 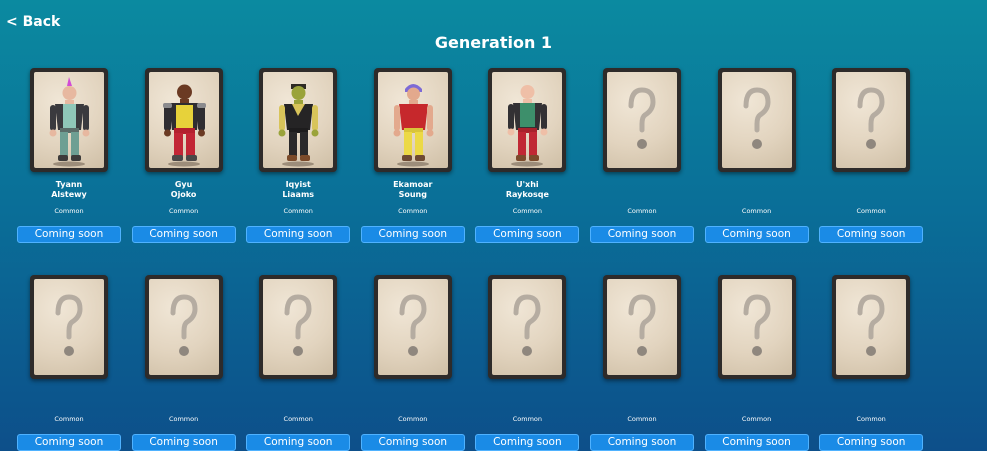 I want to click on name-line-1: Tyann, so click(x=69, y=184).